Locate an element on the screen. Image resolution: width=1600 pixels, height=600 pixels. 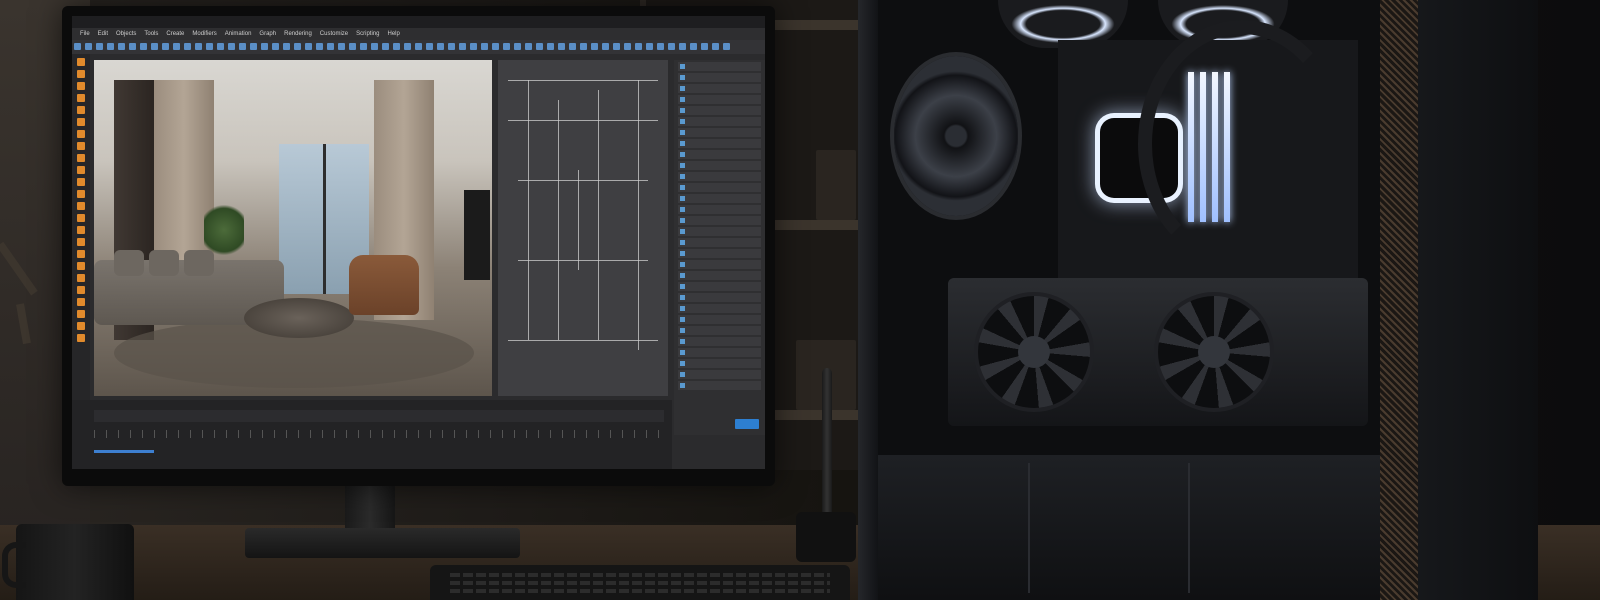
menu-item: Tools is located at coordinates (151, 34).